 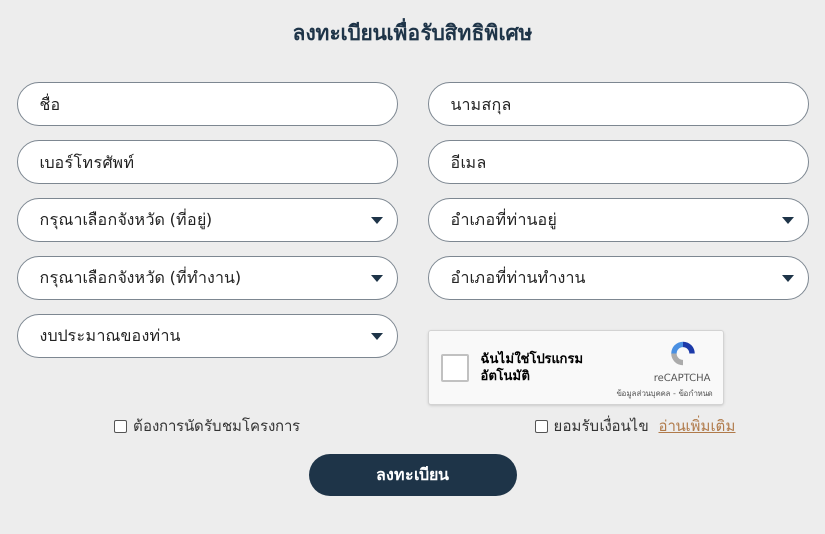 I want to click on text-field: เบอร์โทรศัพท์, so click(x=207, y=162).